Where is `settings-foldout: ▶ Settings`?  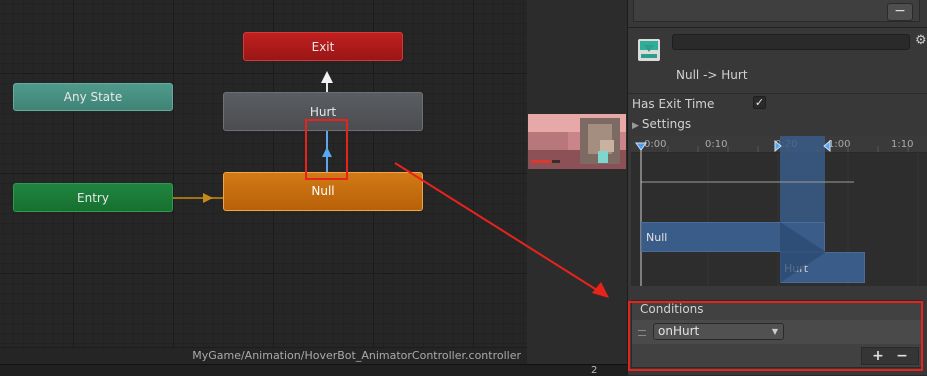
settings-foldout: ▶ Settings is located at coordinates (661, 124).